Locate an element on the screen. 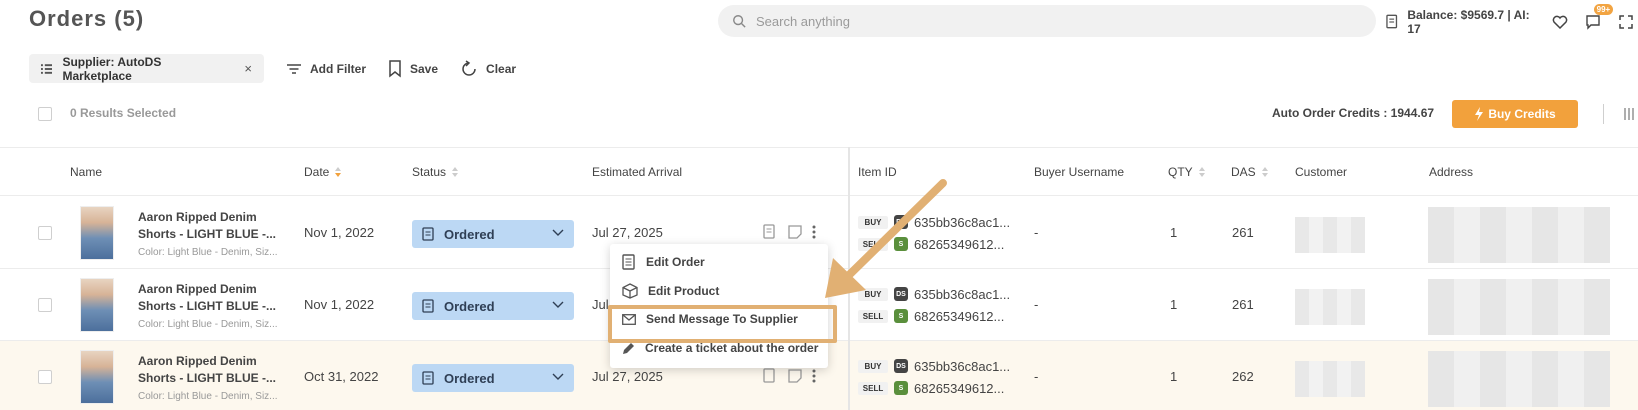  clear-filter-button: Clear is located at coordinates (488, 68).